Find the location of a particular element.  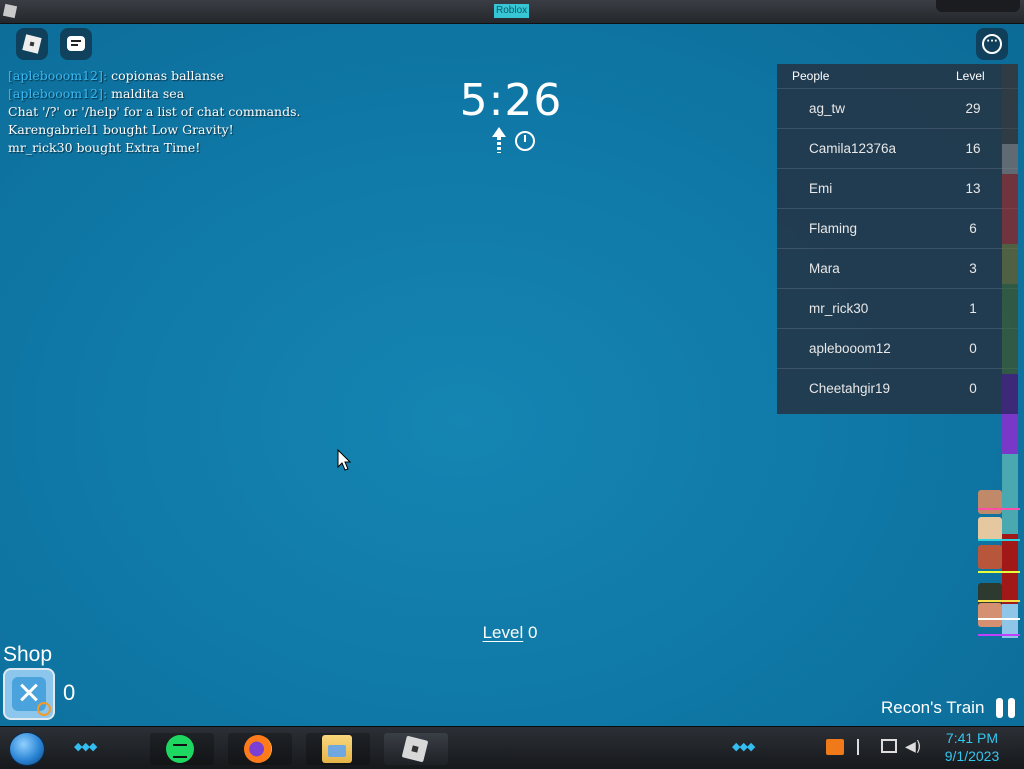

leaderboard-row: Emi 13 is located at coordinates (897, 188).